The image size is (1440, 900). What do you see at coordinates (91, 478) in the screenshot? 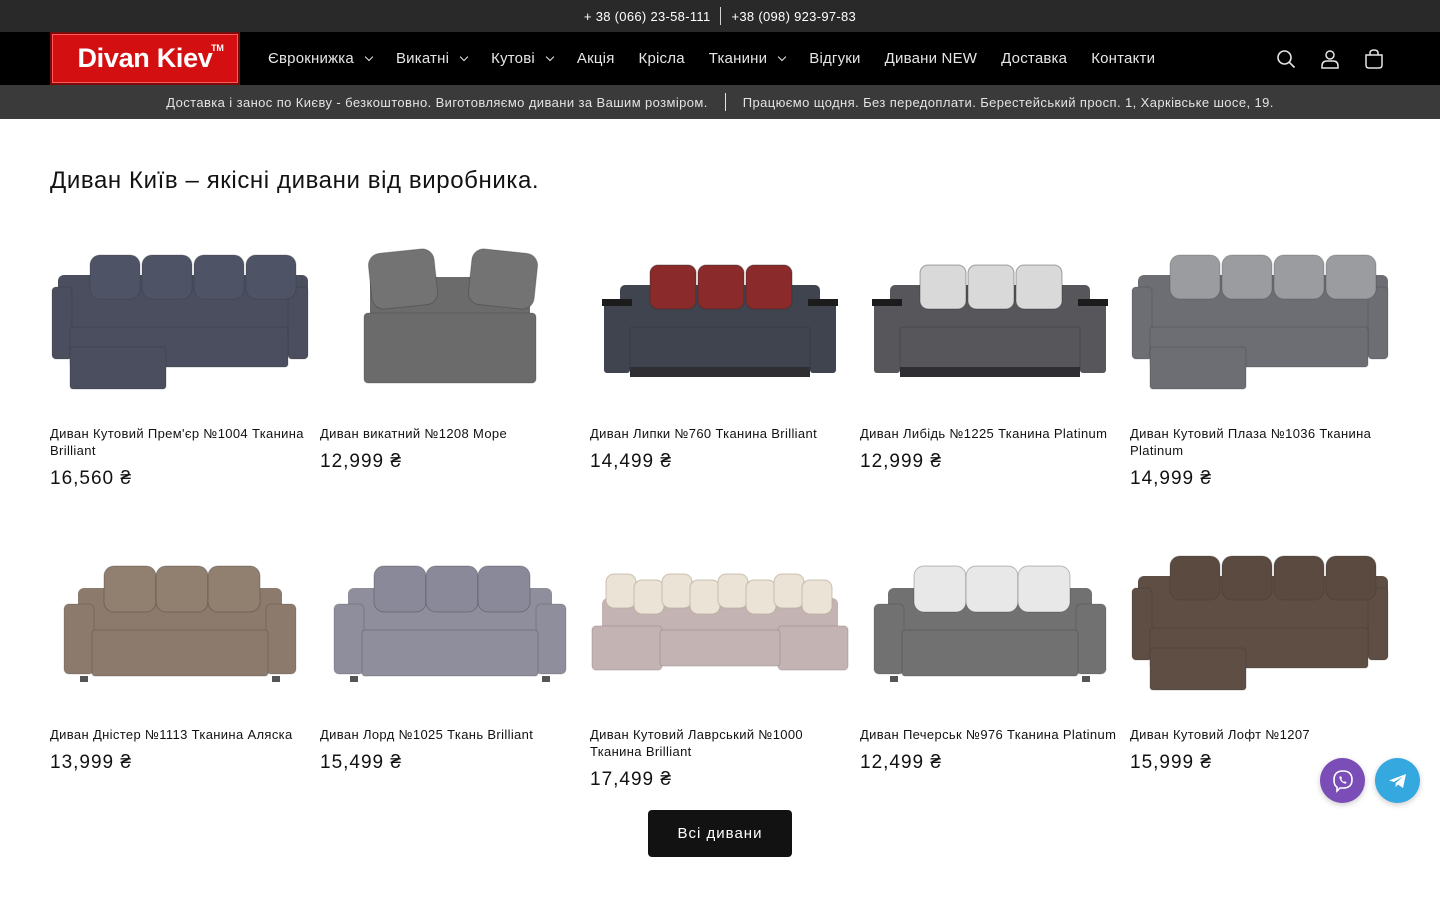
I see `product-price: 16,560 ₴` at bounding box center [91, 478].